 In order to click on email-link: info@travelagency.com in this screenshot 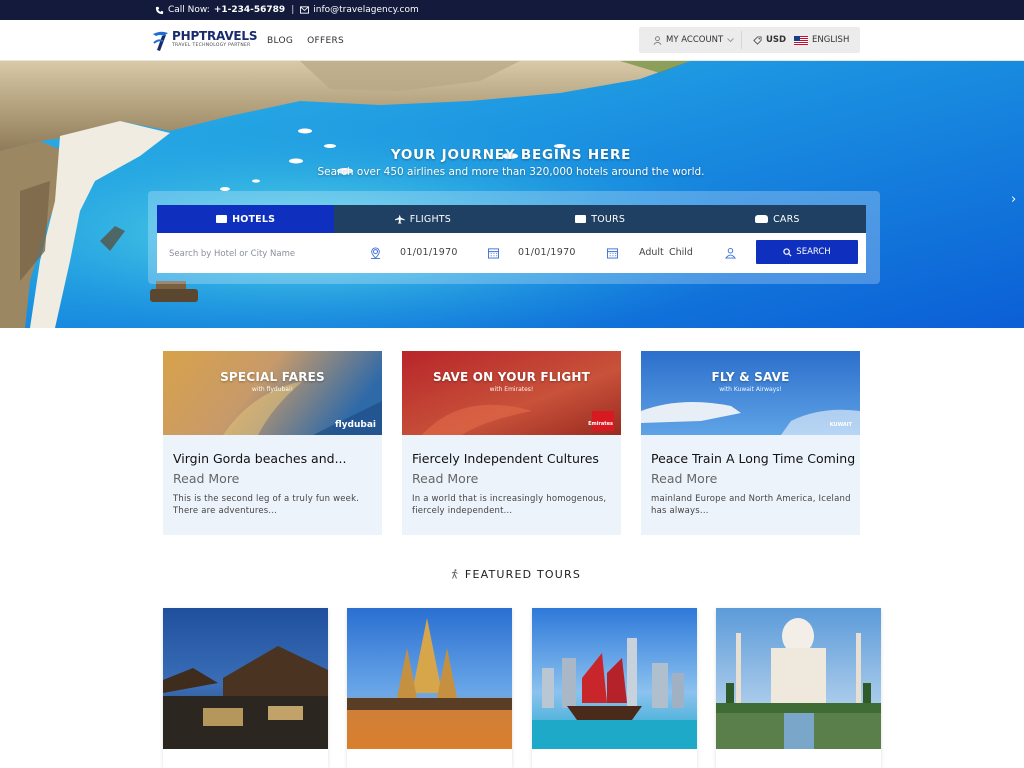, I will do `click(366, 10)`.